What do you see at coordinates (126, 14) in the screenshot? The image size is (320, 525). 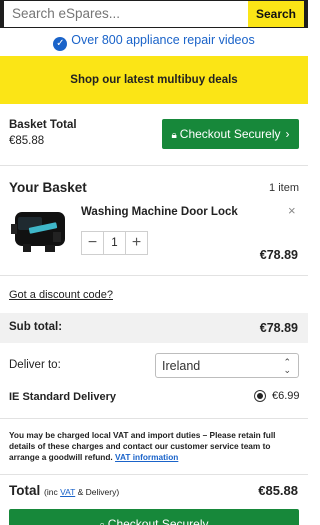 I see `search-input` at bounding box center [126, 14].